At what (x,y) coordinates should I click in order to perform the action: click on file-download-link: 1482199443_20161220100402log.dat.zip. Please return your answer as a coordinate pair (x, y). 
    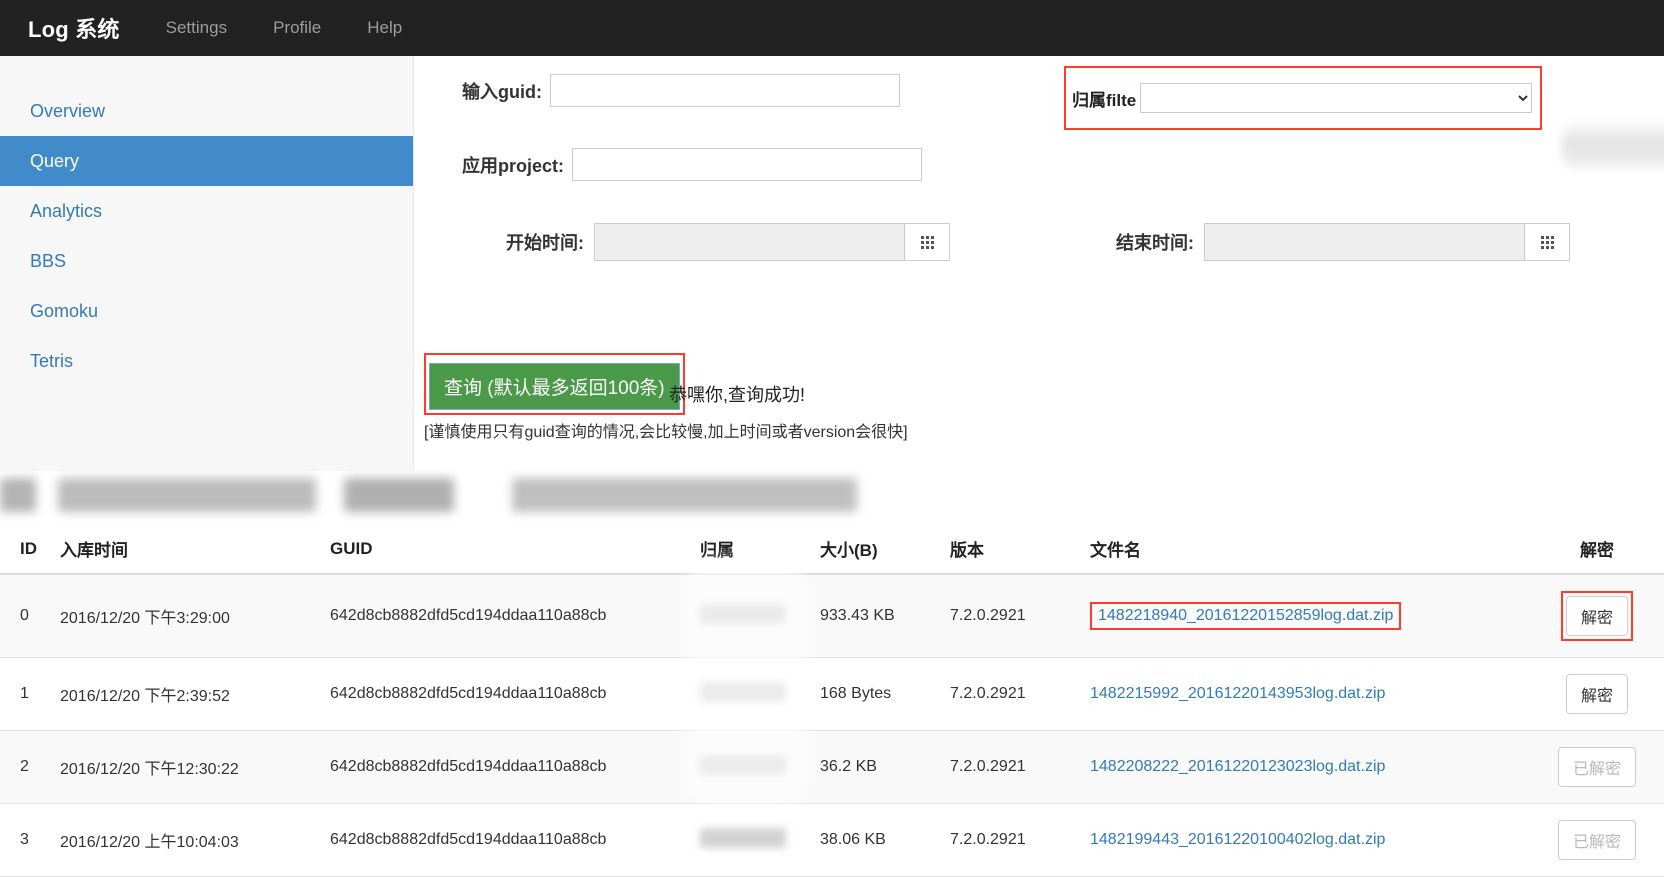
    Looking at the image, I should click on (1237, 839).